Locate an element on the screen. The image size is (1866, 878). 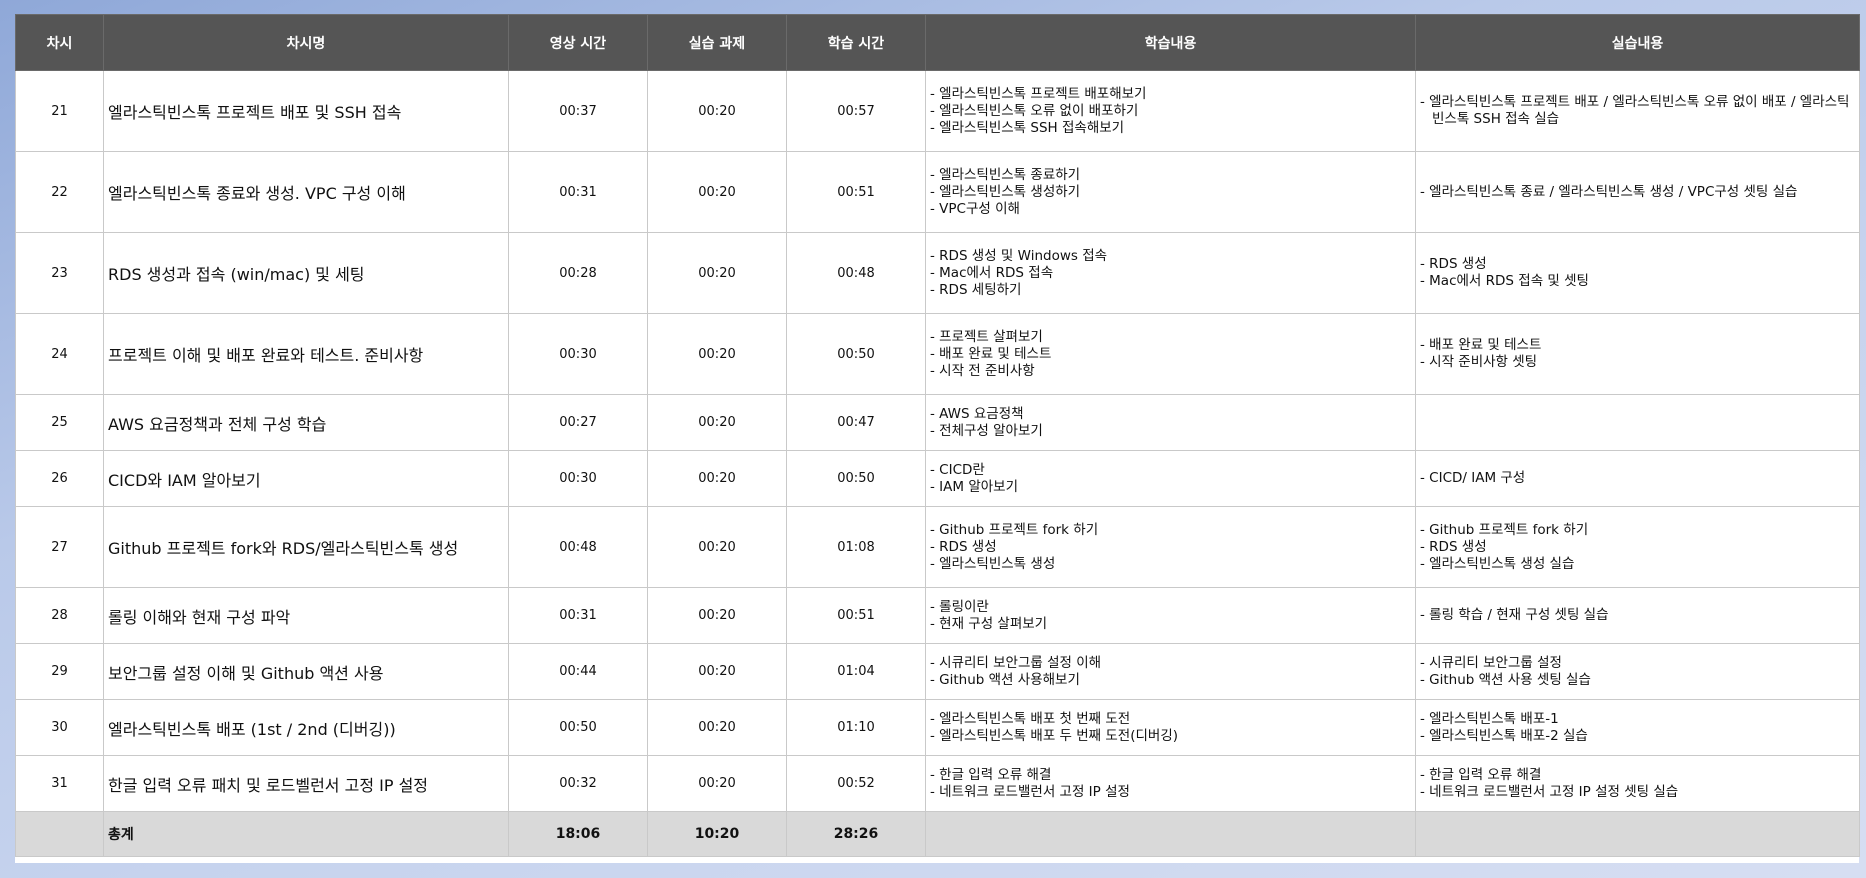
row-title: 보안그룹 설정 이해 및 Github 액션 사용 is located at coordinates (306, 671).